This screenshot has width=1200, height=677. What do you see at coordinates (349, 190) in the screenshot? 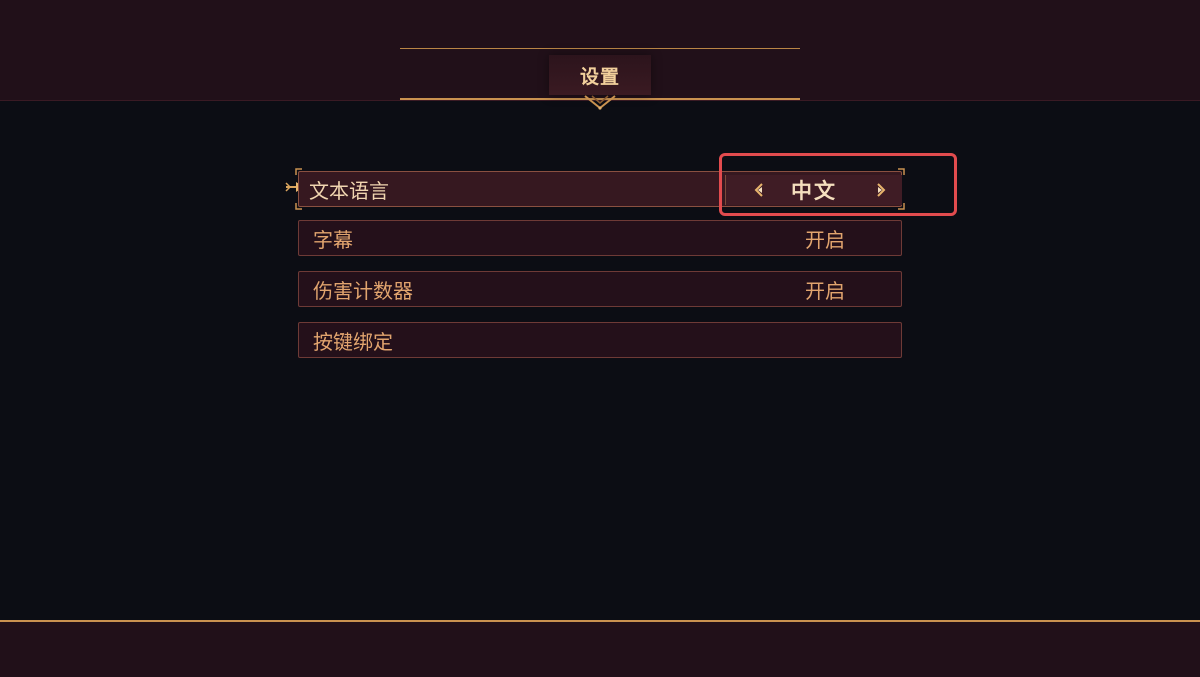
I see `setting-label: 文本语言` at bounding box center [349, 190].